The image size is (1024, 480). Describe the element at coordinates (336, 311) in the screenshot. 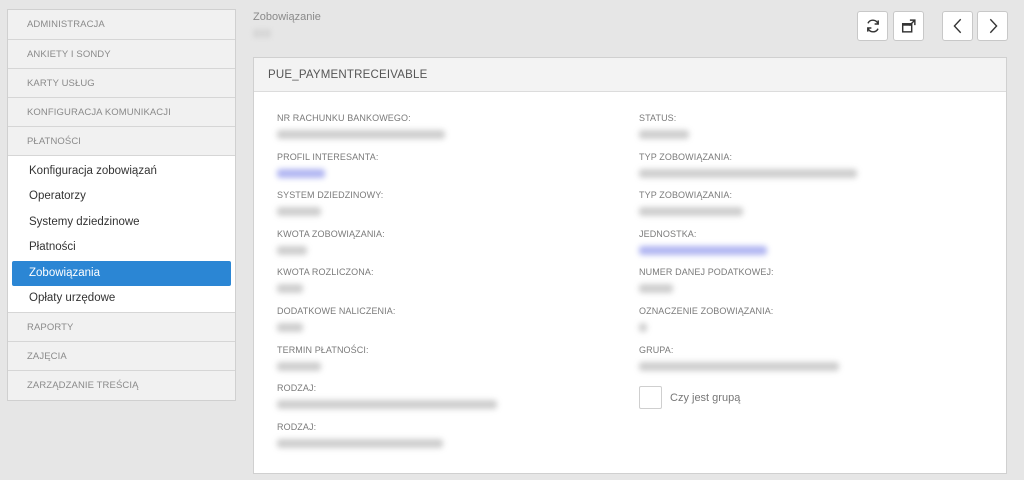

I see `field-label: DODATKOWE NALICZENIA:` at that location.